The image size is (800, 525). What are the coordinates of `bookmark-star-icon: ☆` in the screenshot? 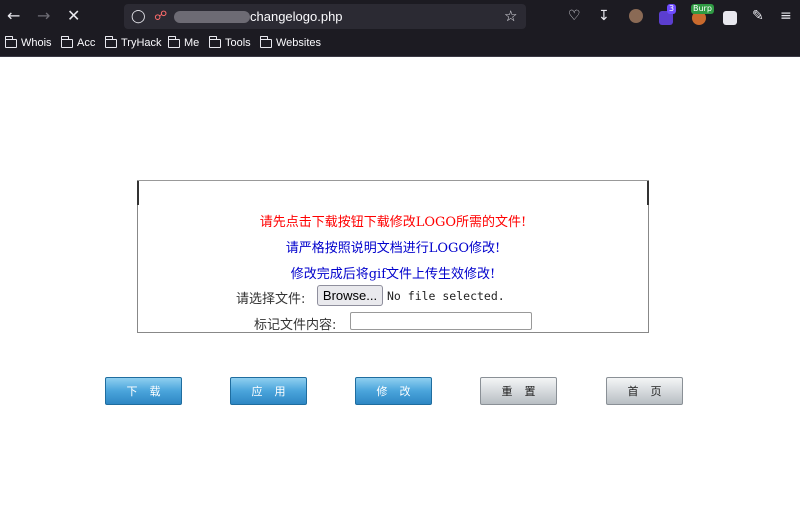 It's located at (510, 16).